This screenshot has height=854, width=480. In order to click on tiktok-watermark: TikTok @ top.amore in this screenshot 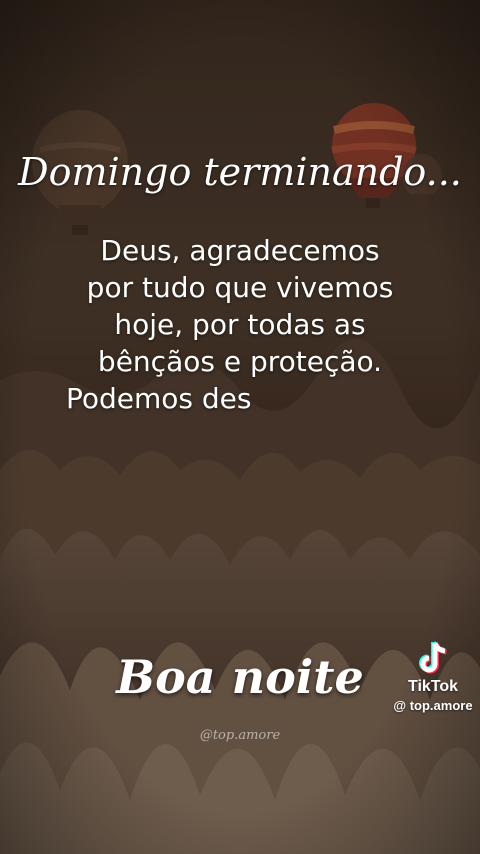, I will do `click(433, 676)`.